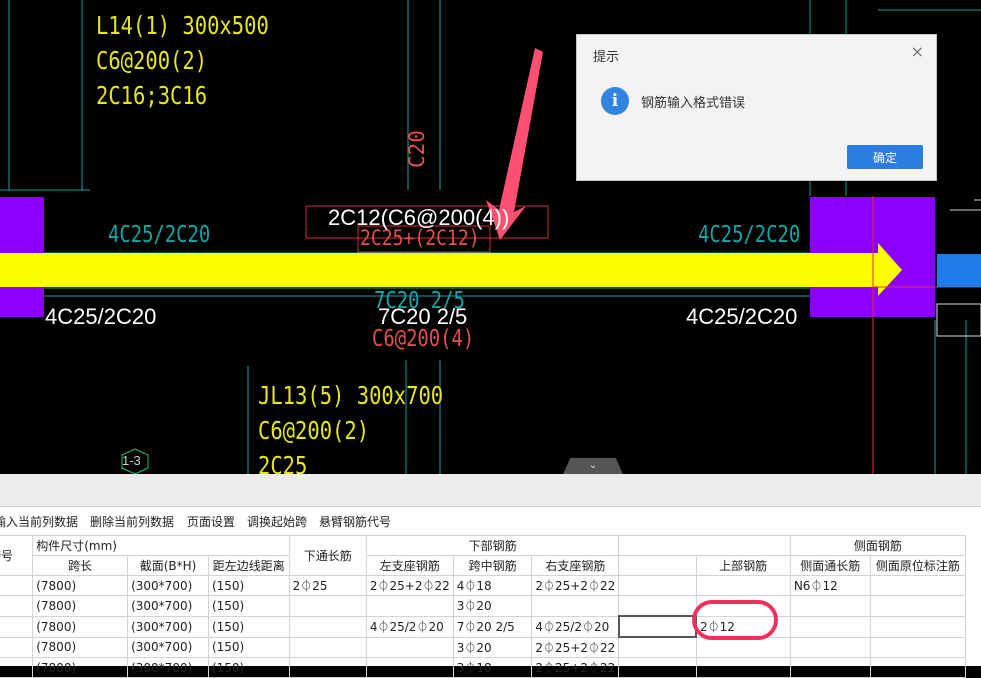 This screenshot has width=981, height=678. What do you see at coordinates (132, 521) in the screenshot?
I see `delete-column-button: 删除当前列数据` at bounding box center [132, 521].